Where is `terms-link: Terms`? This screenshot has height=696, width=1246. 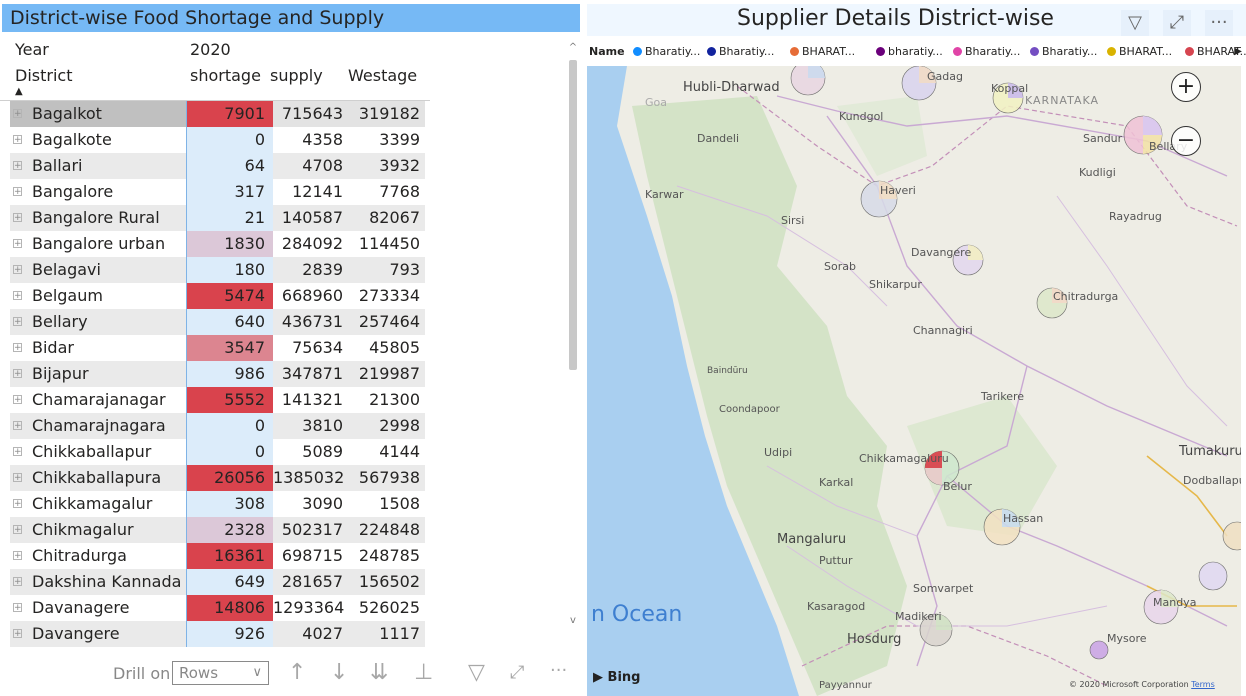 terms-link: Terms is located at coordinates (1203, 684).